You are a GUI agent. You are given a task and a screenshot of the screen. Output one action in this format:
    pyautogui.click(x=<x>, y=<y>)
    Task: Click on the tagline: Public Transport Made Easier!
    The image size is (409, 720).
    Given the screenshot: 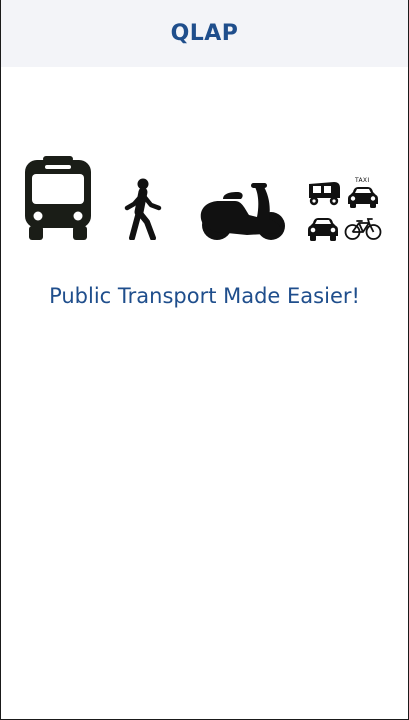 What is the action you would take?
    pyautogui.click(x=204, y=296)
    